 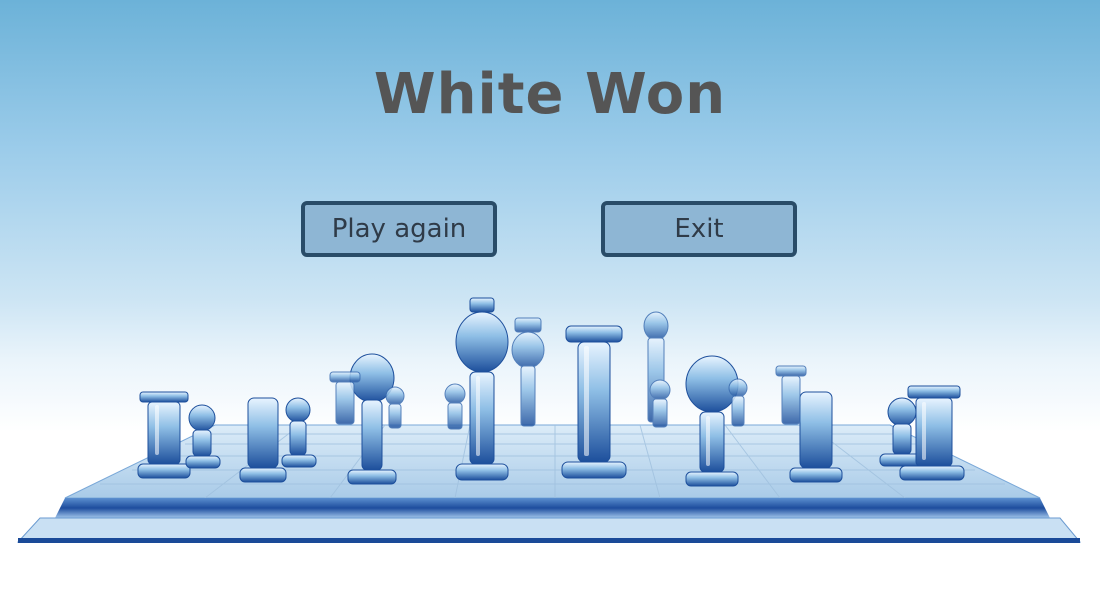 What do you see at coordinates (550, 94) in the screenshot?
I see `result-title: White Won` at bounding box center [550, 94].